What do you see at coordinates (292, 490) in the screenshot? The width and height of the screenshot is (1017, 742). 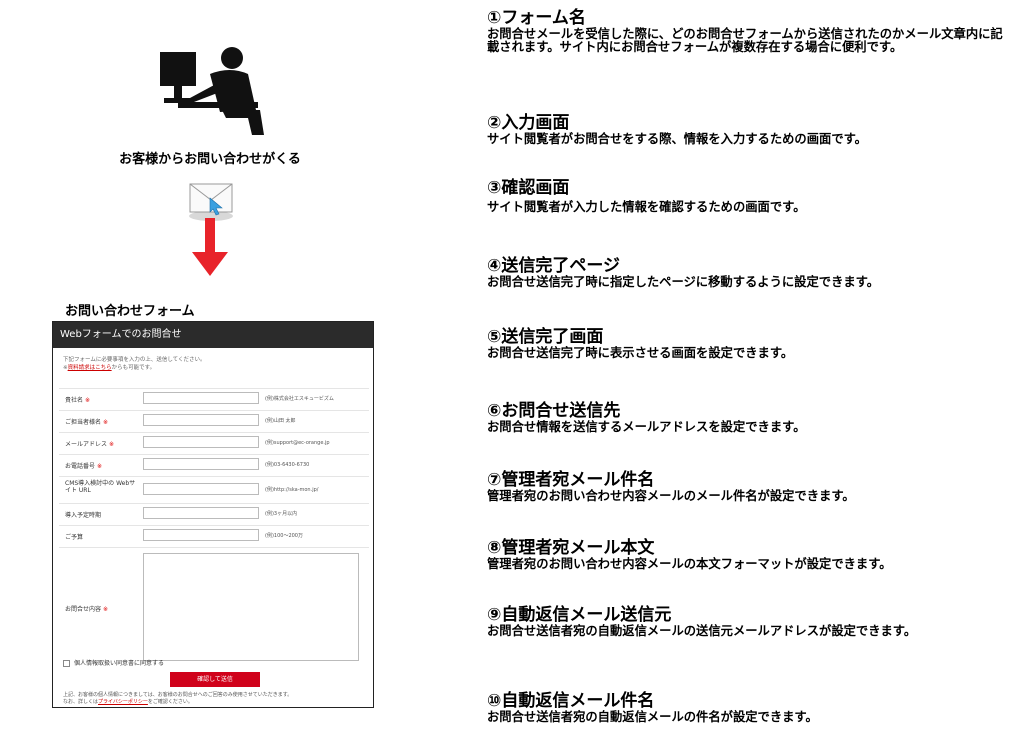 I see `field-example: (例)http://ska-mon.jp/` at bounding box center [292, 490].